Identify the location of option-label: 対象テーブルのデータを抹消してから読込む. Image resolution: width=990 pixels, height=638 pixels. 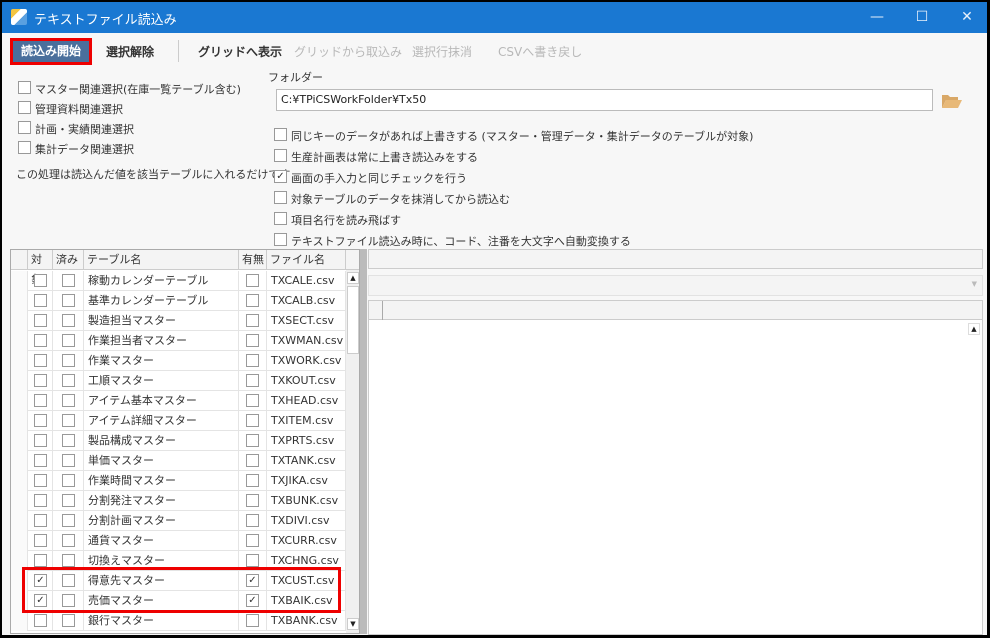
(400, 199).